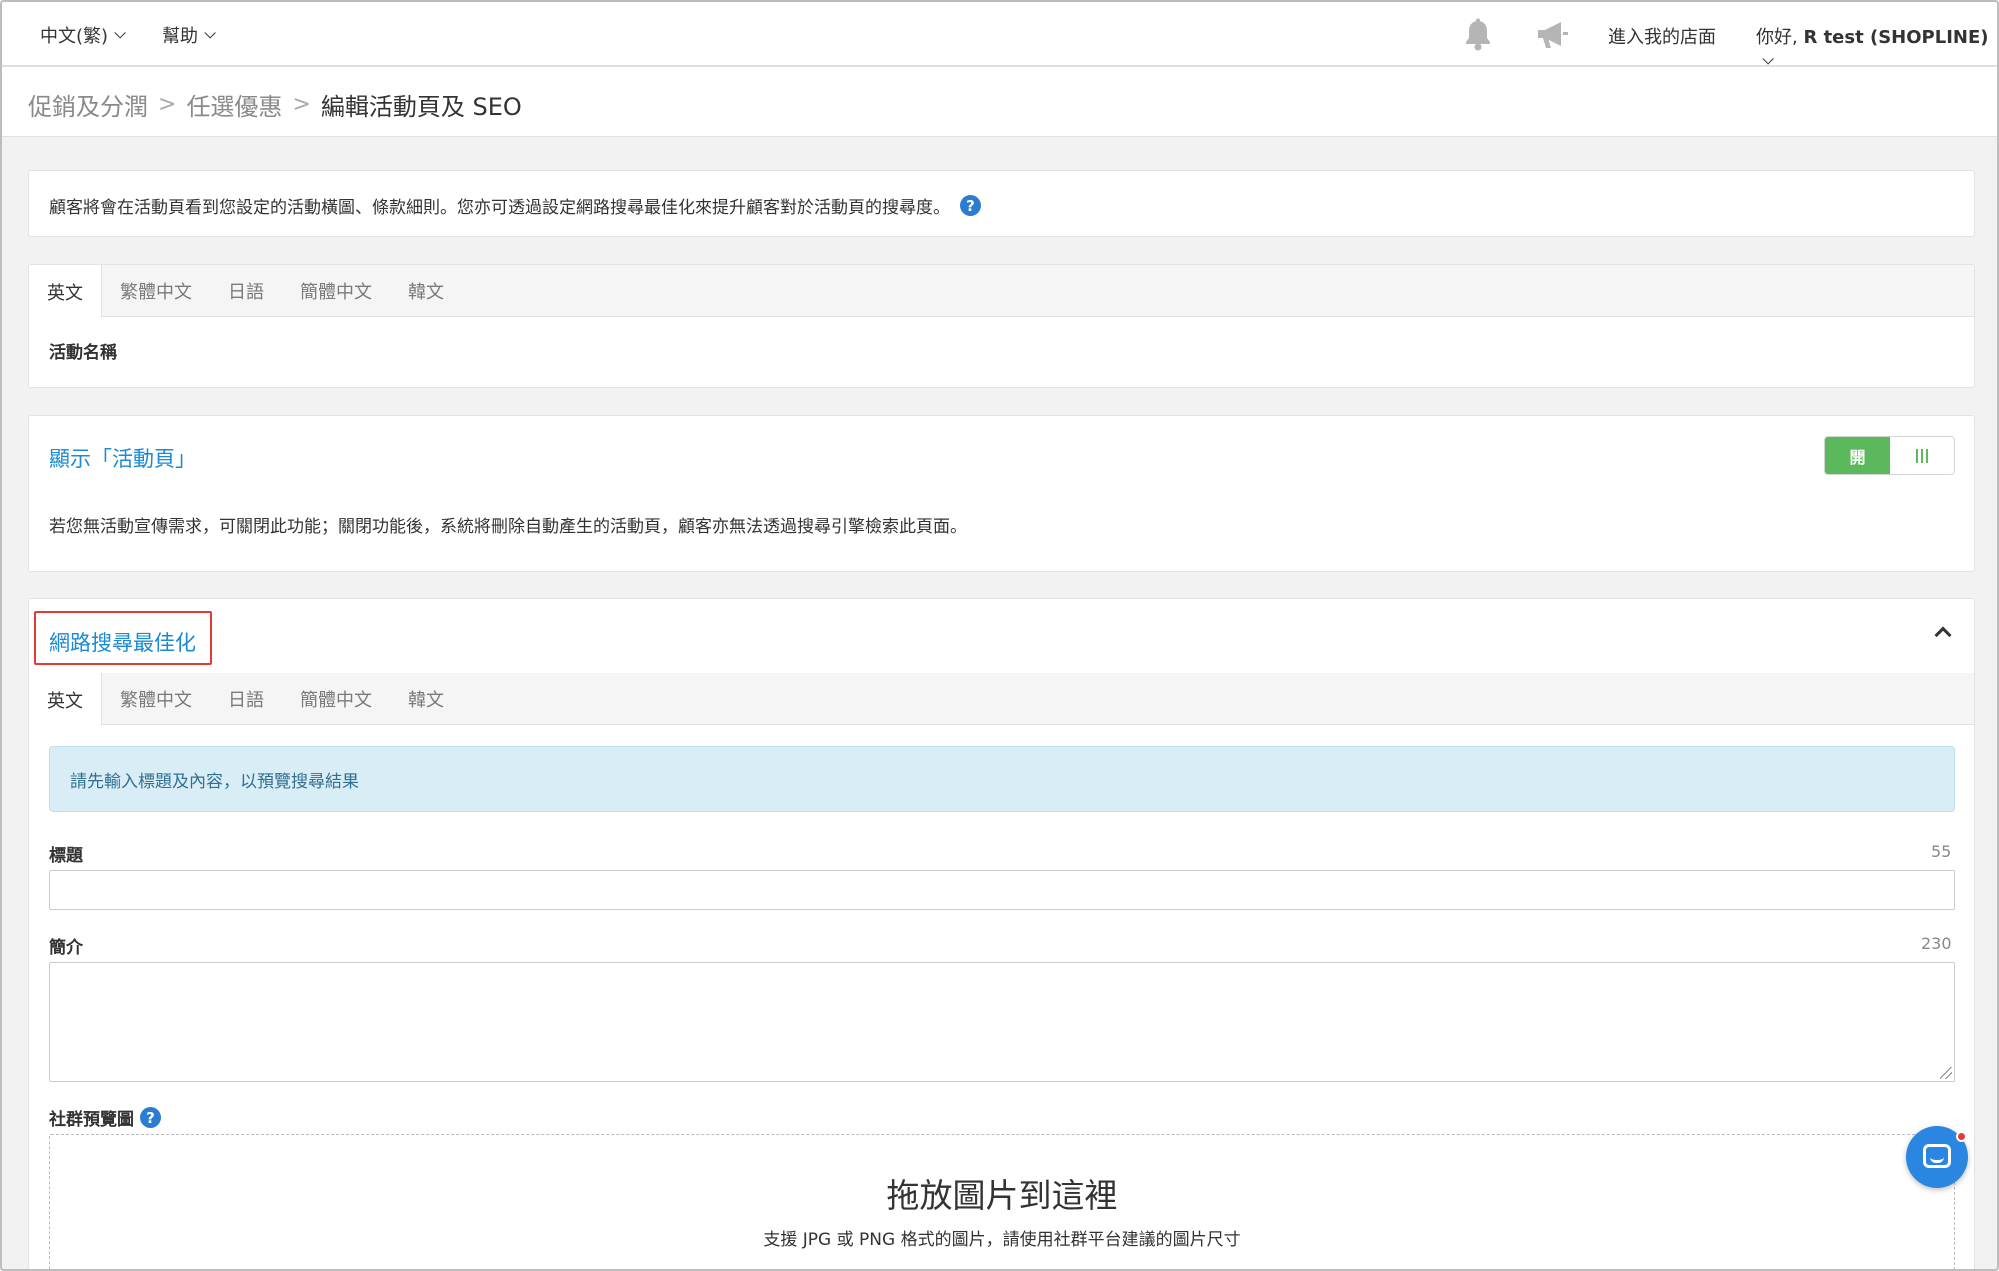  Describe the element at coordinates (1001, 326) in the screenshot. I see `campaign-name-card: 英文 繁體中文 日語 簡體中文 韓文 活動名稱` at that location.